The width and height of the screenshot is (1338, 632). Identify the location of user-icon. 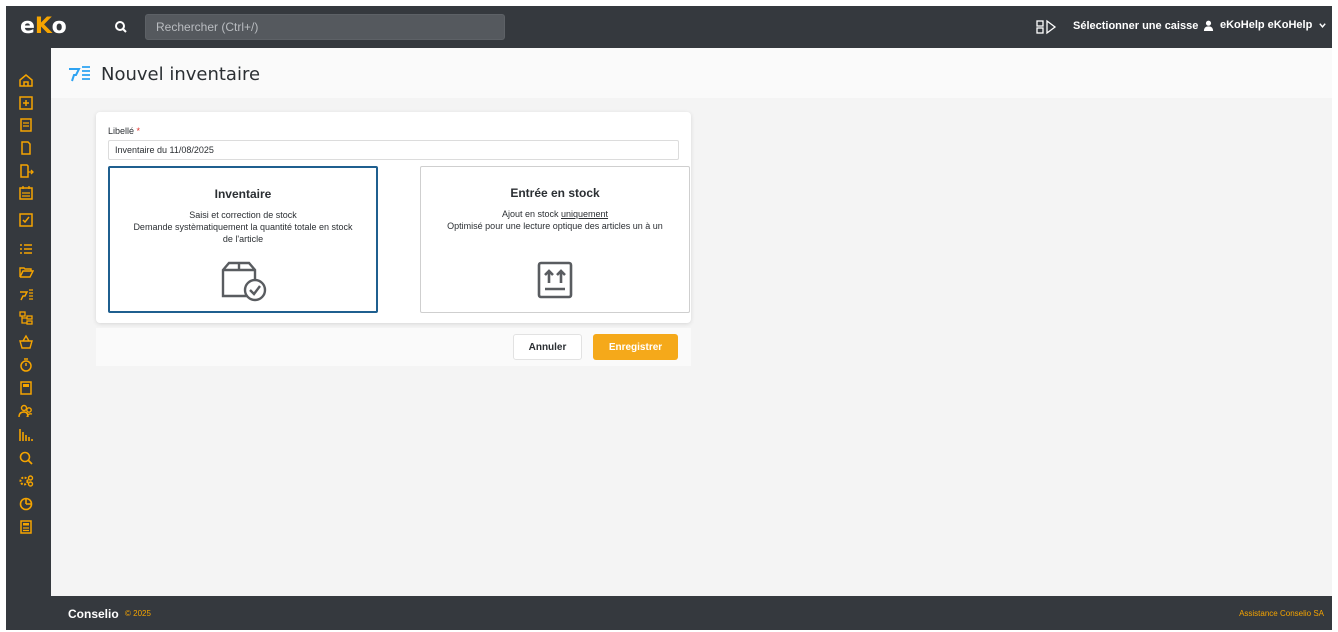
(1208, 25).